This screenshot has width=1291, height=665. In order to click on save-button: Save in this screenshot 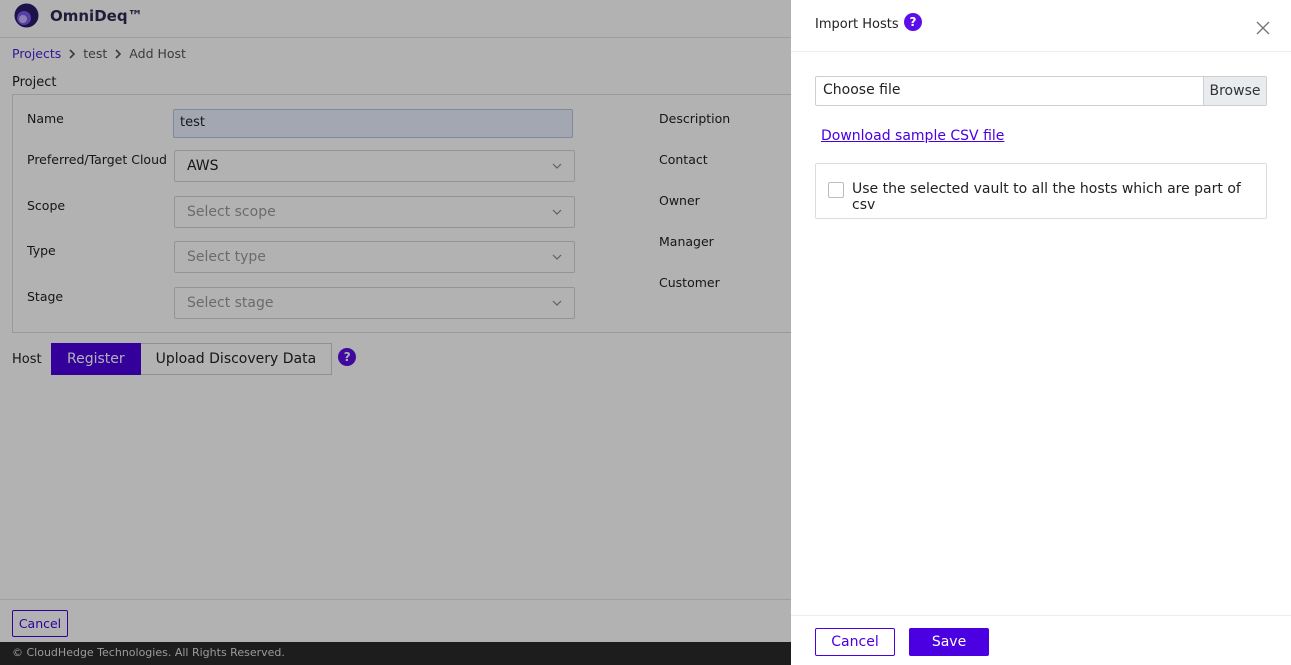, I will do `click(949, 642)`.